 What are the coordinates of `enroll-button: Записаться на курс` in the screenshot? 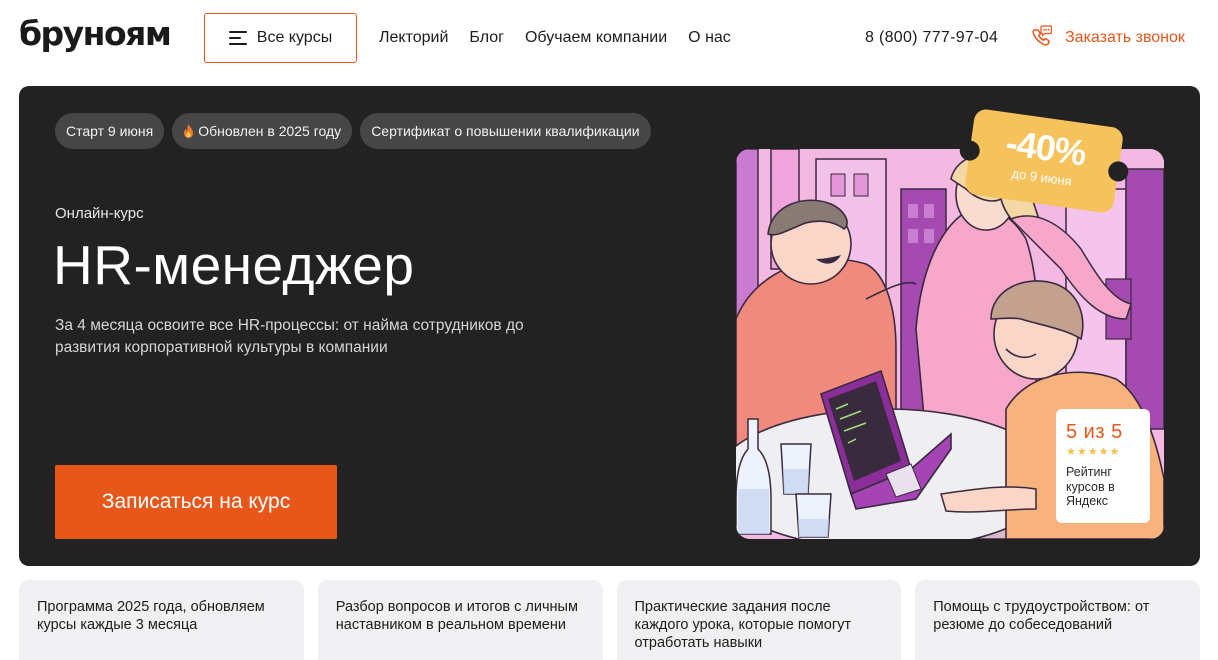 It's located at (196, 502).